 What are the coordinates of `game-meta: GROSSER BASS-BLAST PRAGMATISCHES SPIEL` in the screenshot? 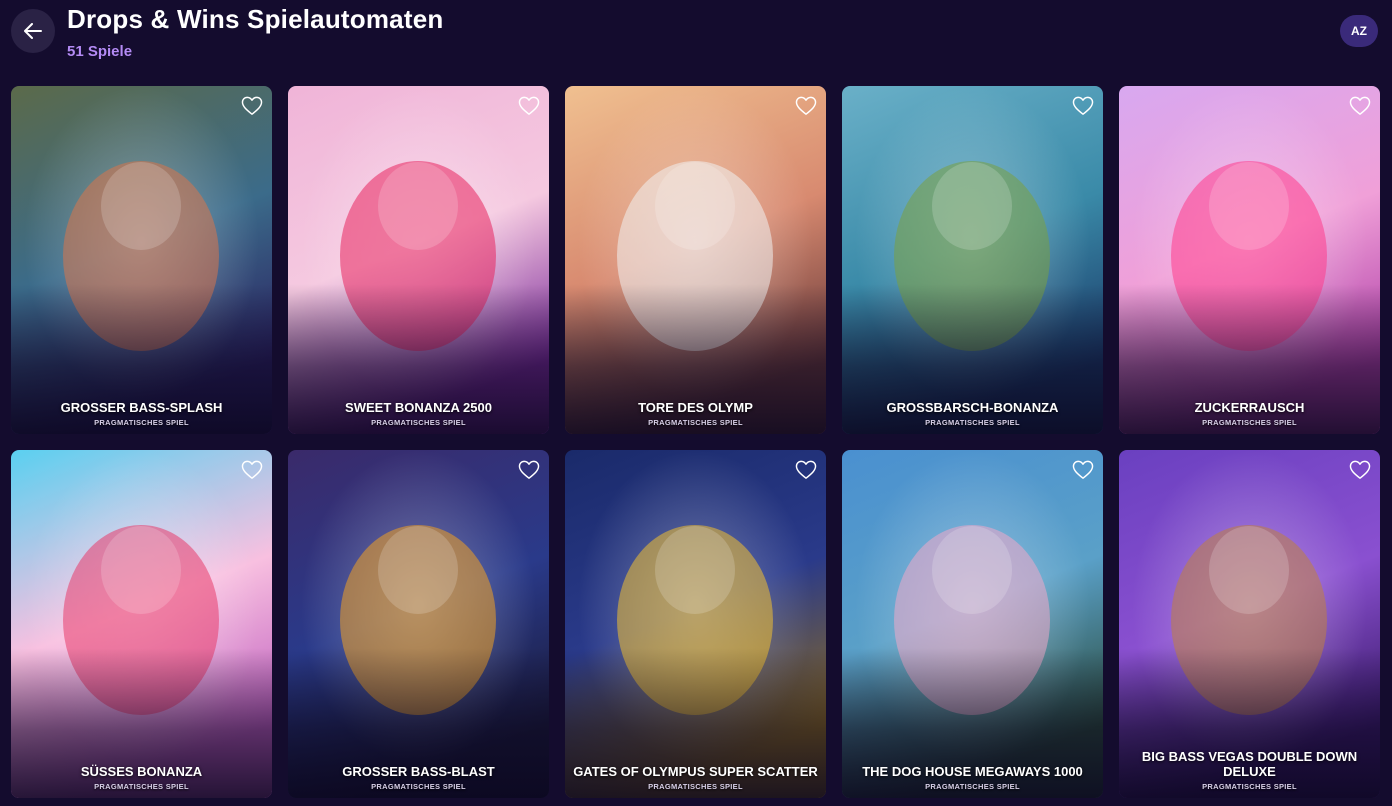 It's located at (418, 777).